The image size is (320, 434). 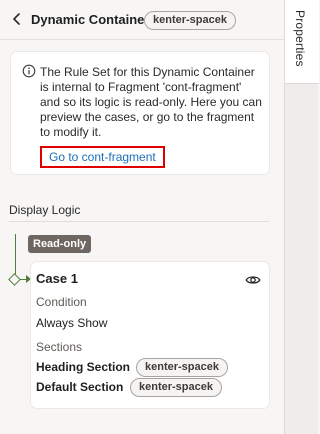 I want to click on section-name: Heading Section, so click(x=83, y=367).